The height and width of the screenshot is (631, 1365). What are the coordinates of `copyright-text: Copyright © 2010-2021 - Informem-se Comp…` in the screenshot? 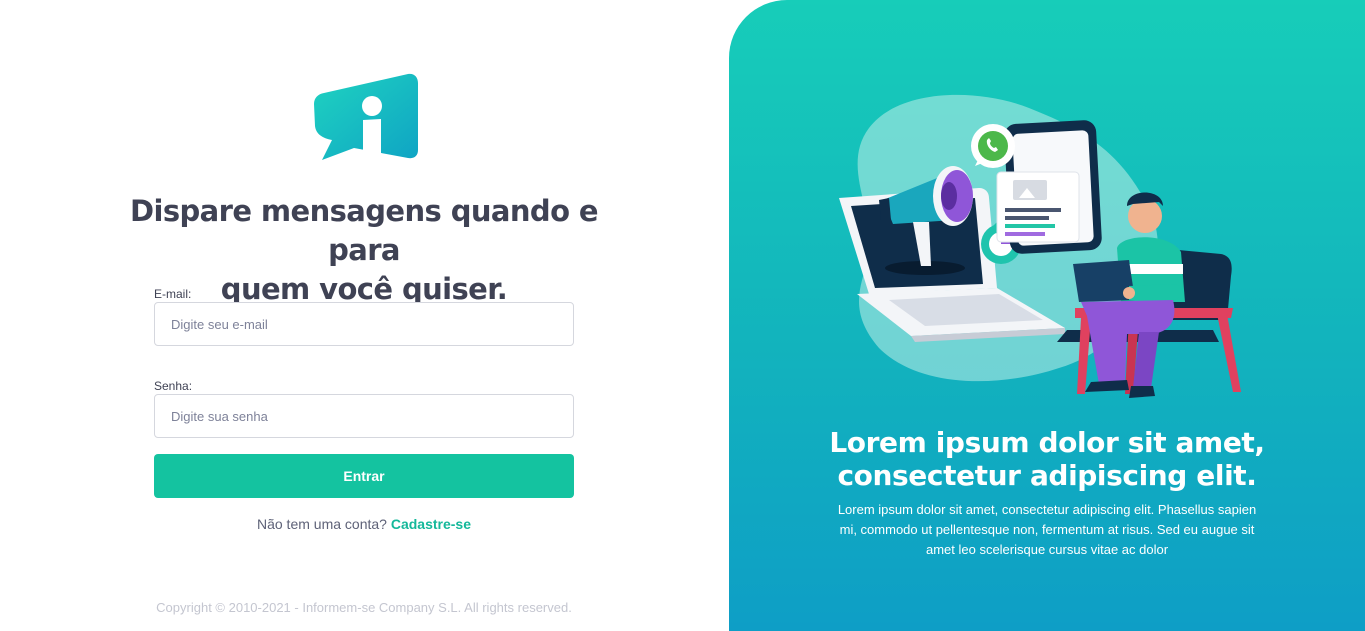 It's located at (364, 607).